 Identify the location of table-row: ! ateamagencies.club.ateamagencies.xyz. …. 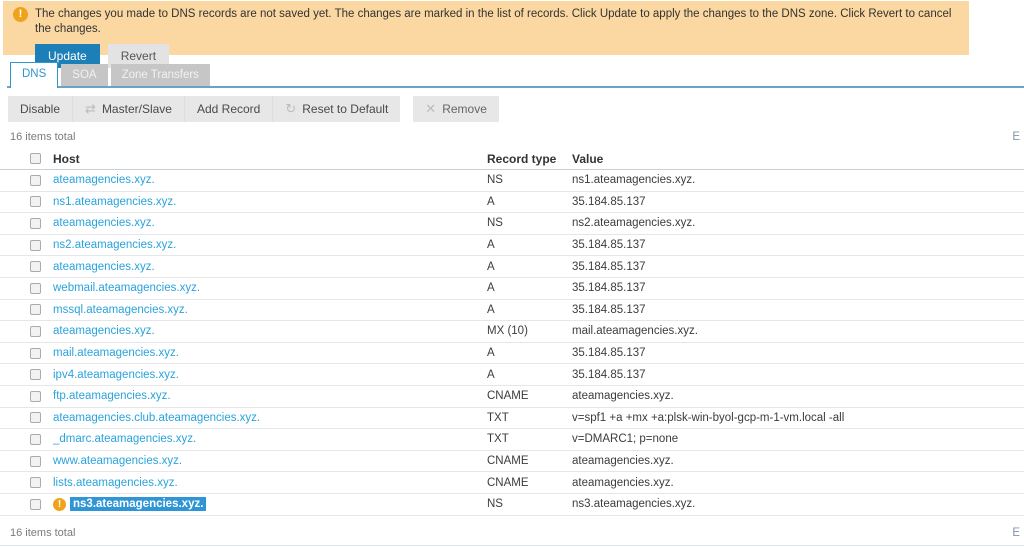
(512, 419).